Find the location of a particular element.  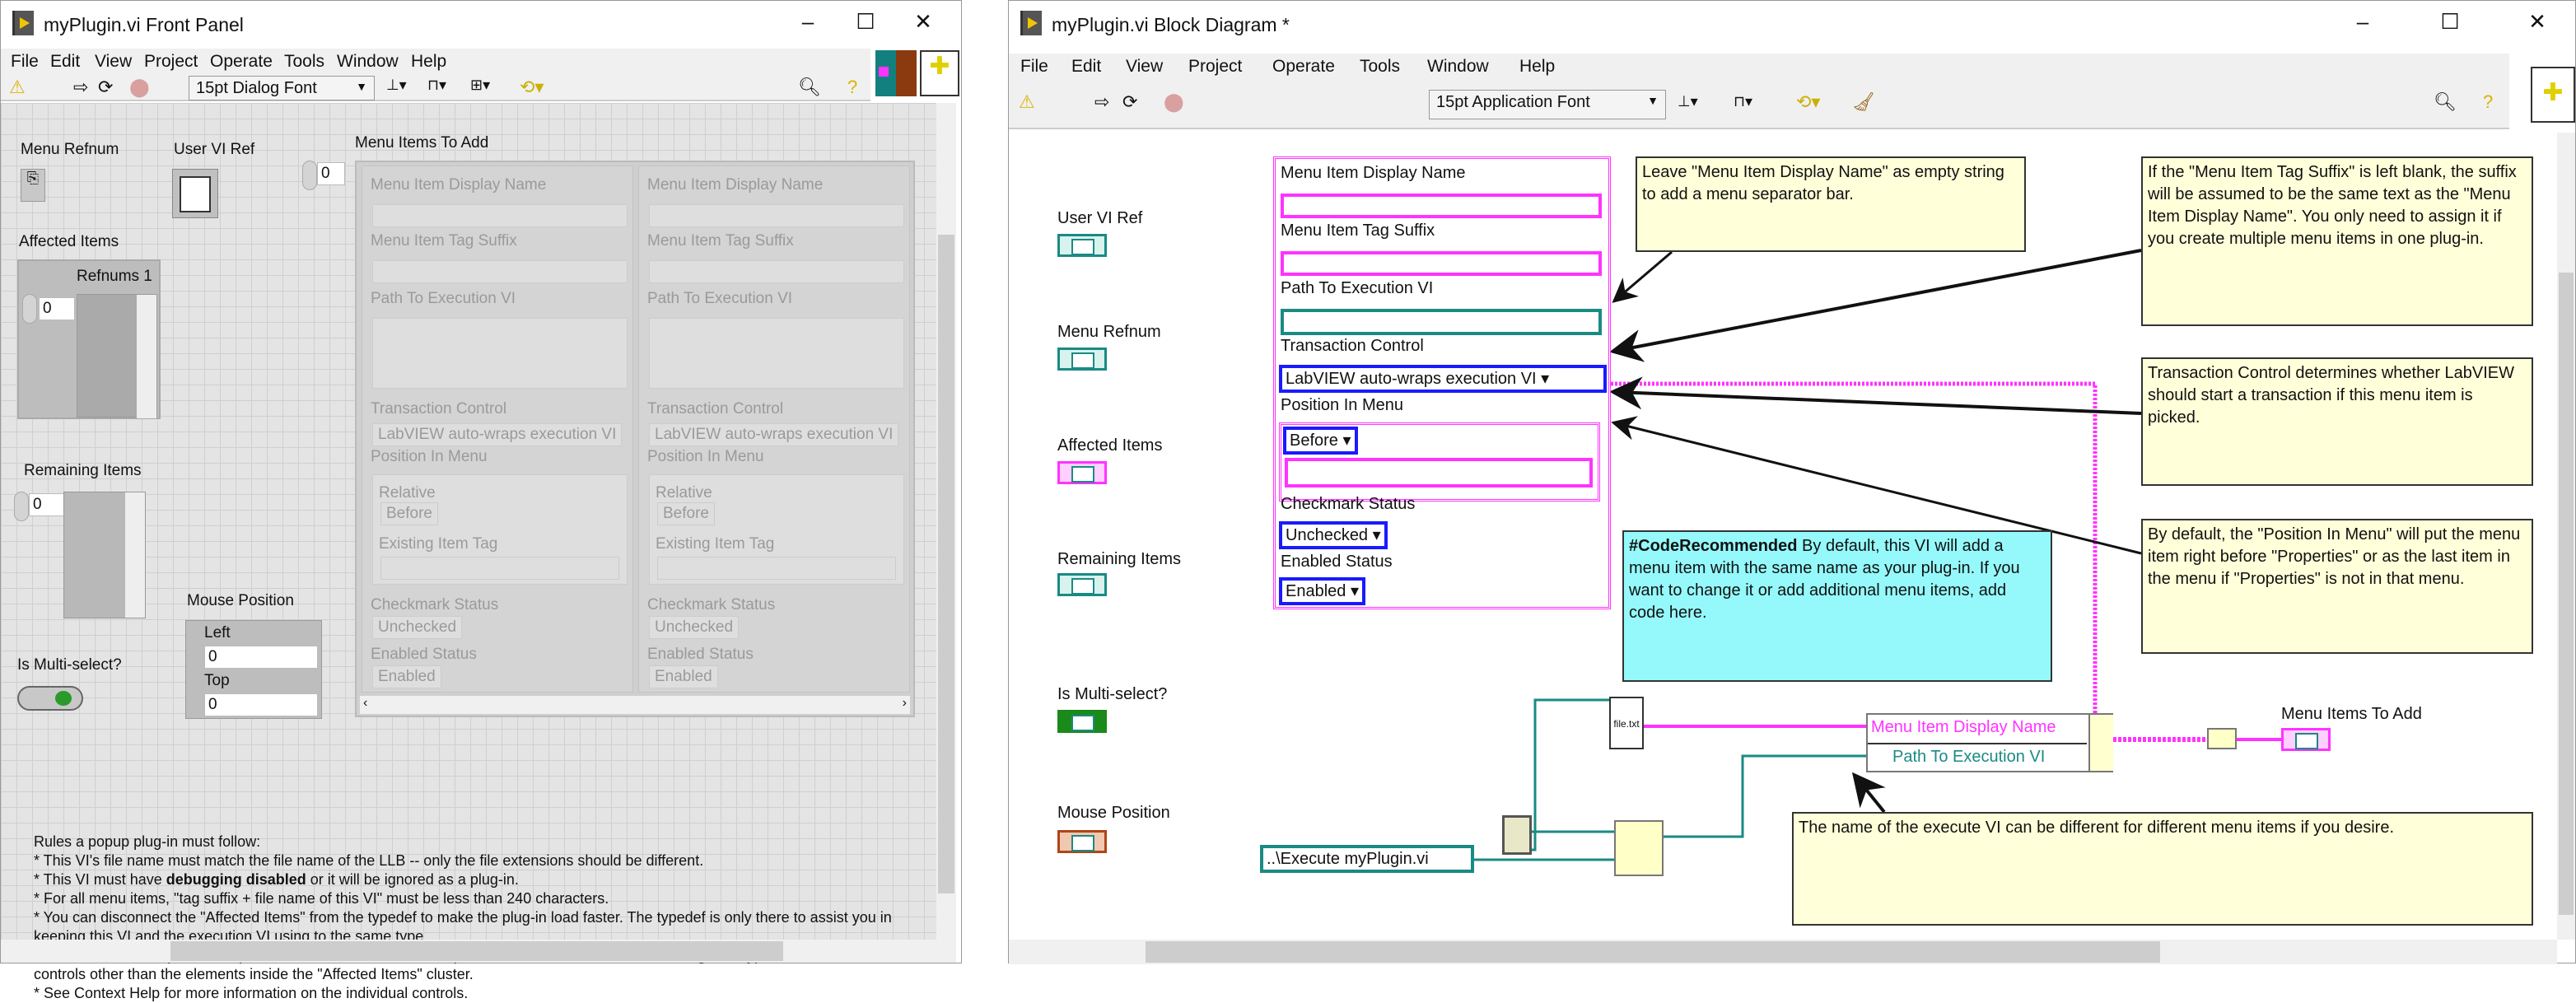

multi-select-terminal-label: Is Multi-select? is located at coordinates (1112, 694).